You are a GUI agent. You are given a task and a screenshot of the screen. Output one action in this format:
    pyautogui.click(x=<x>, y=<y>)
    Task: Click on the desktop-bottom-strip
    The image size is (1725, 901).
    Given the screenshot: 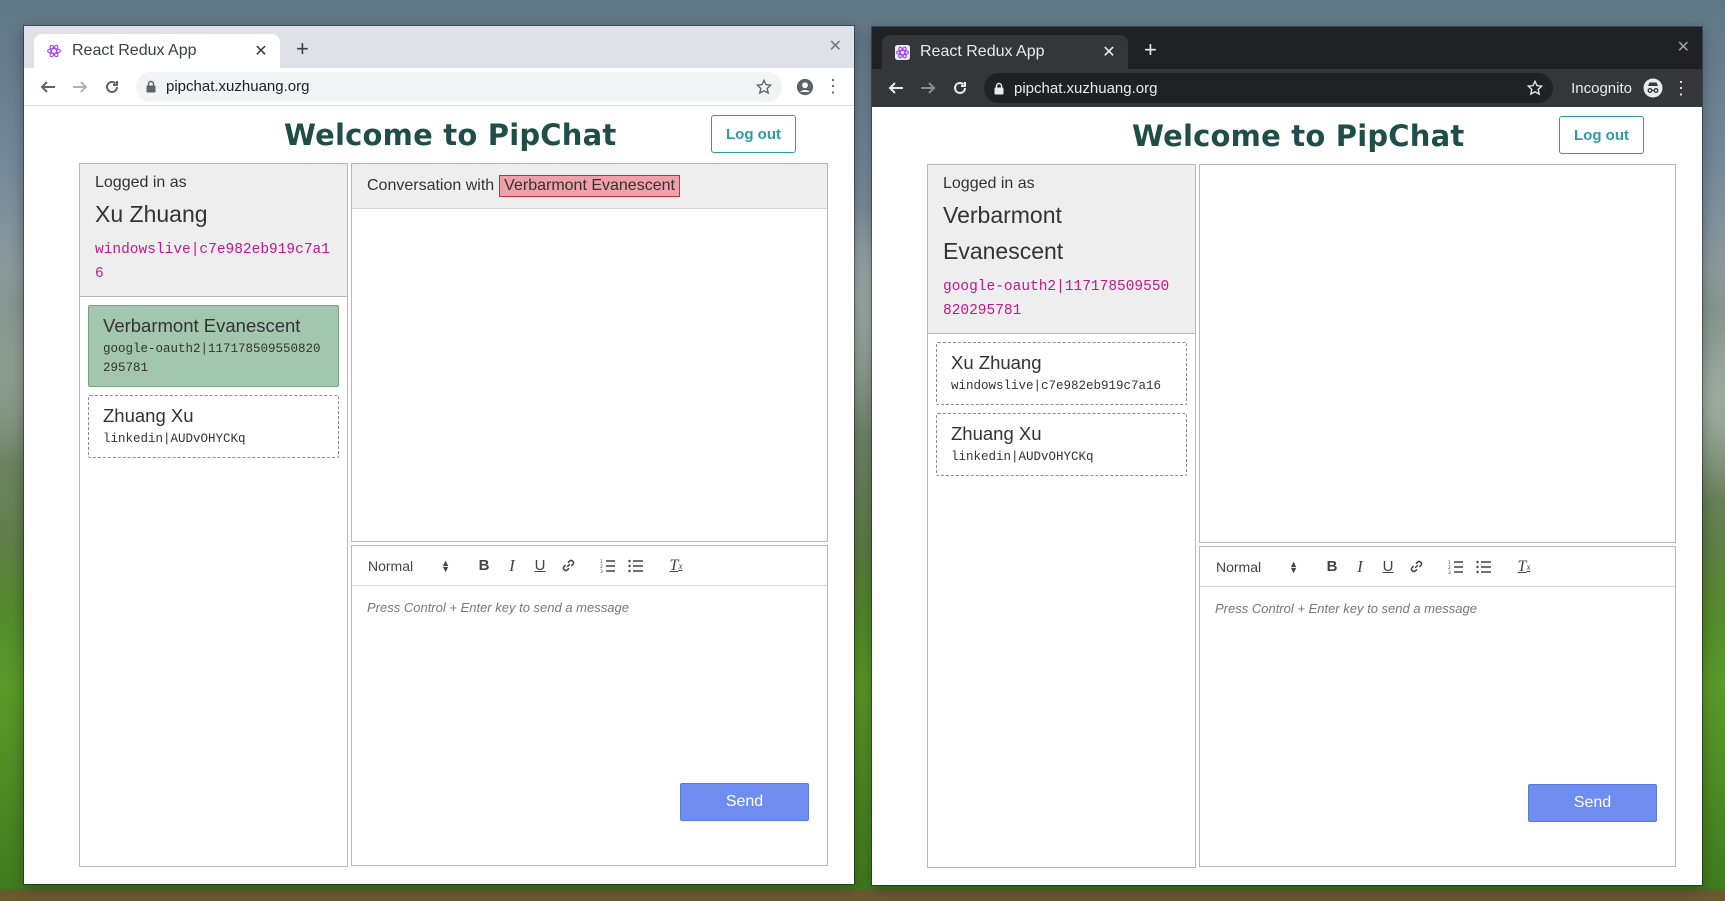 What is the action you would take?
    pyautogui.click(x=862, y=895)
    